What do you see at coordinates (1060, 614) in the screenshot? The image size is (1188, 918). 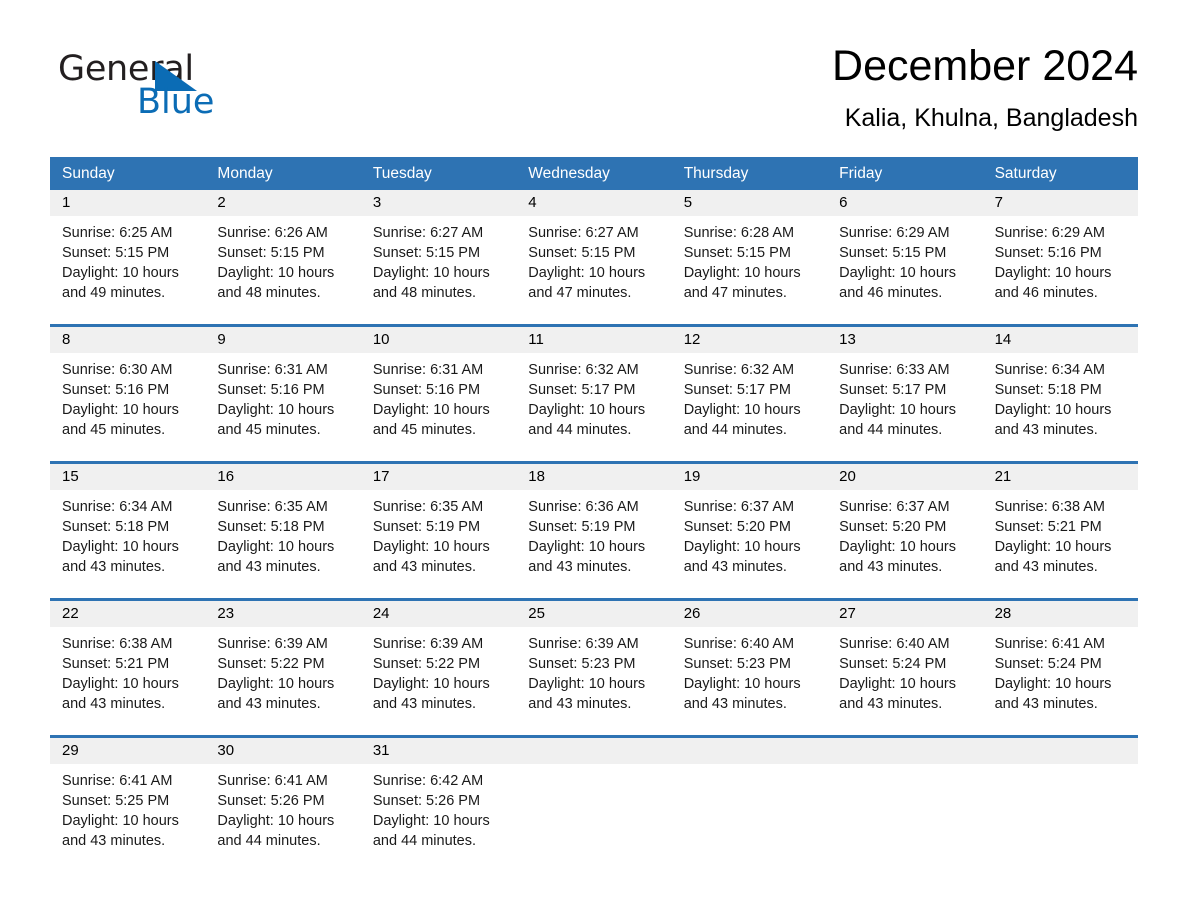 I see `day-number: 28` at bounding box center [1060, 614].